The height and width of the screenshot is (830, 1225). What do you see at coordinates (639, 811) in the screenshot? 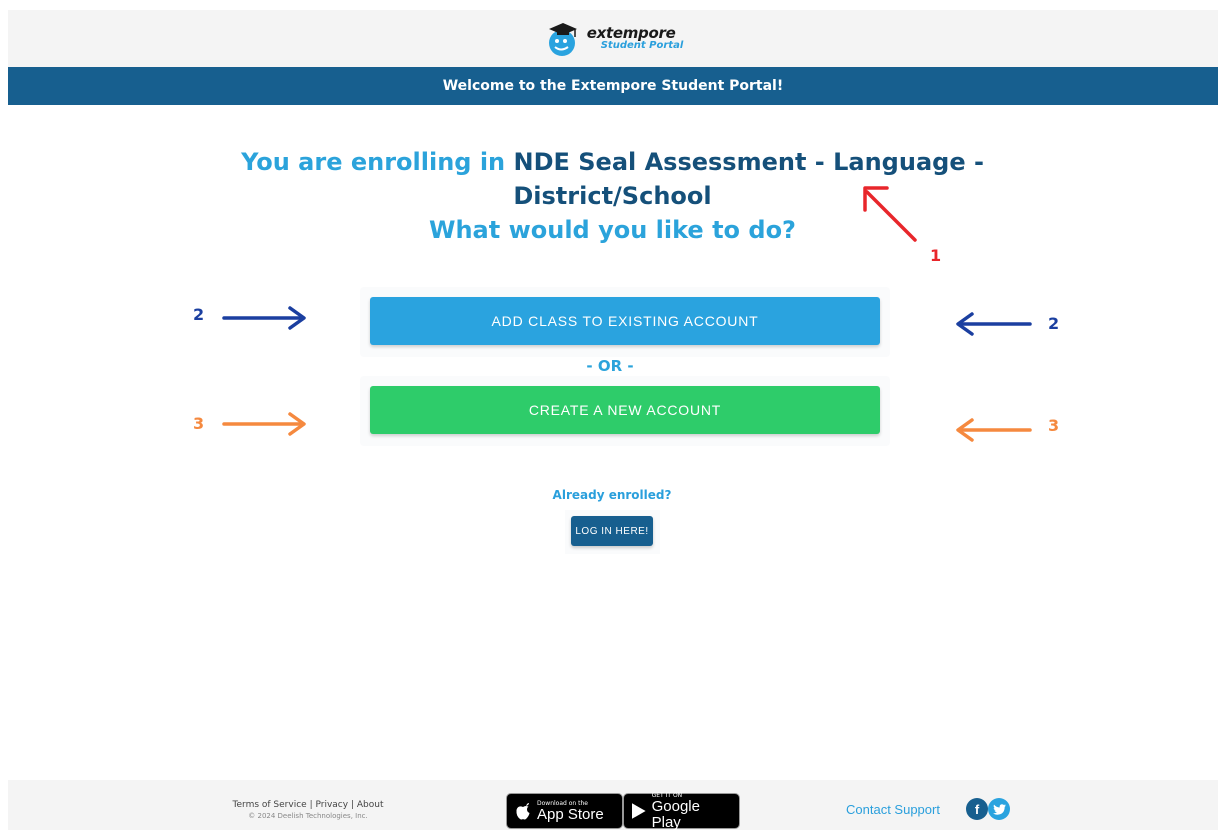
I see `play-icon` at bounding box center [639, 811].